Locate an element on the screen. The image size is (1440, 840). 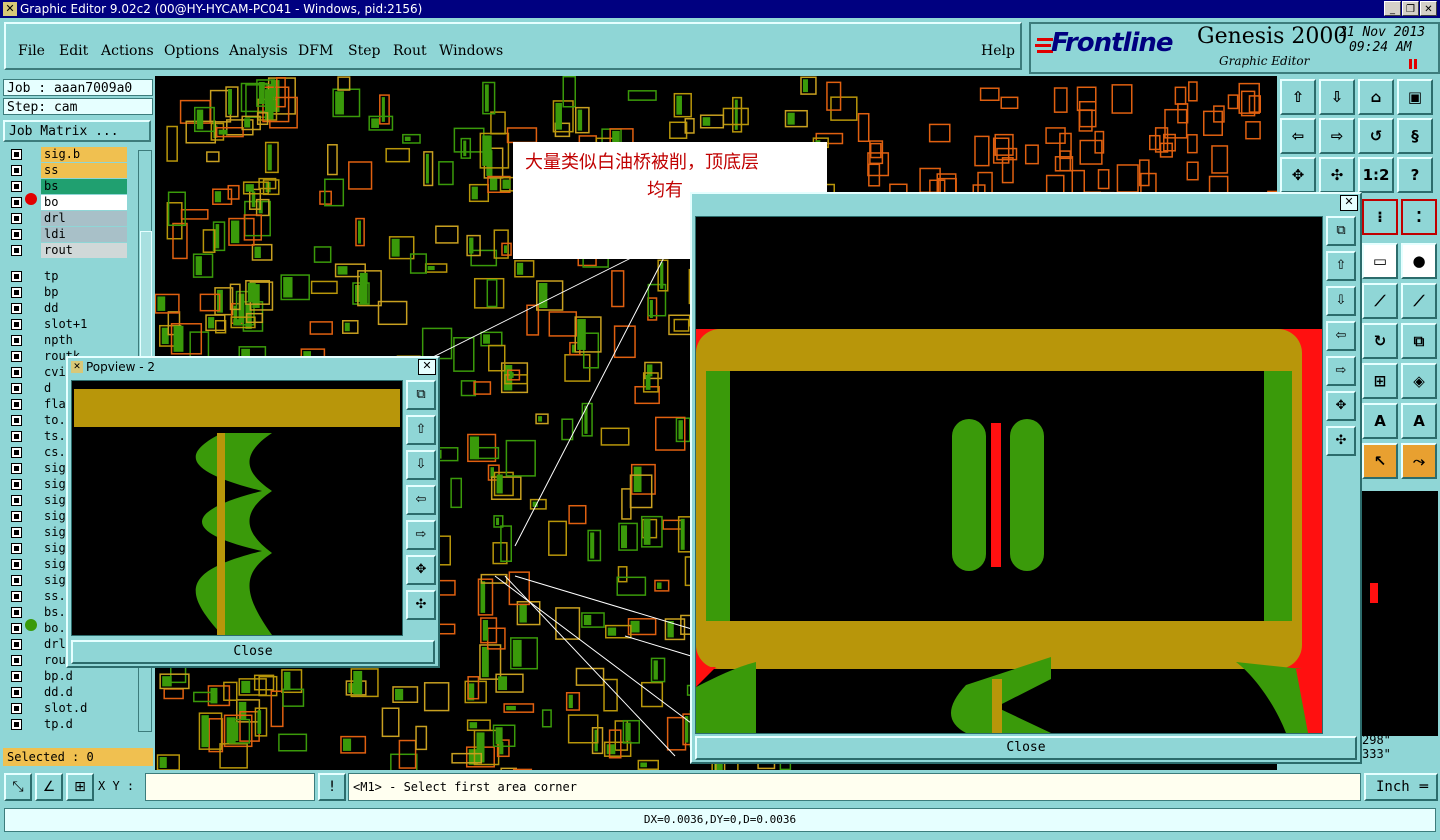
pv-zoom-out-icon: ✣ is located at coordinates (421, 605).